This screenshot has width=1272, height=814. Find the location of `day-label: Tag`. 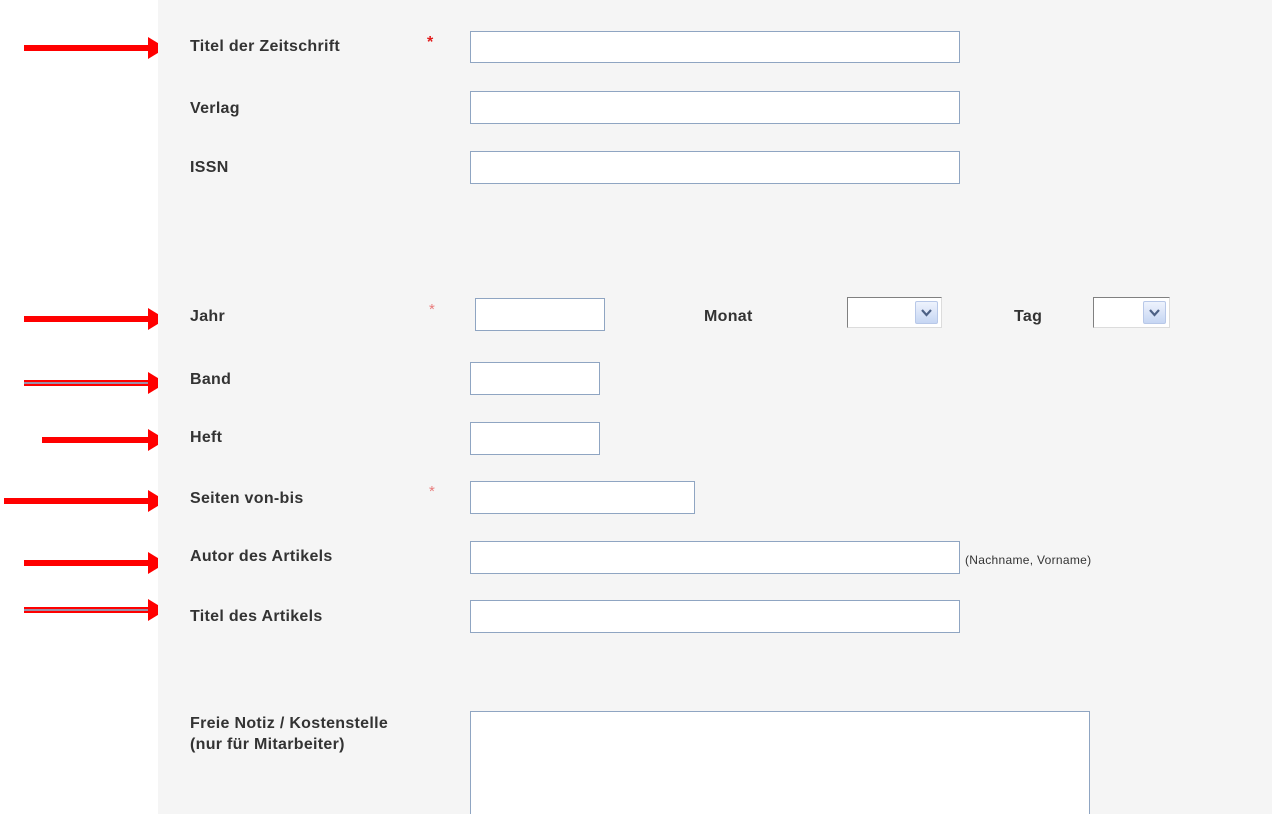

day-label: Tag is located at coordinates (1028, 316).